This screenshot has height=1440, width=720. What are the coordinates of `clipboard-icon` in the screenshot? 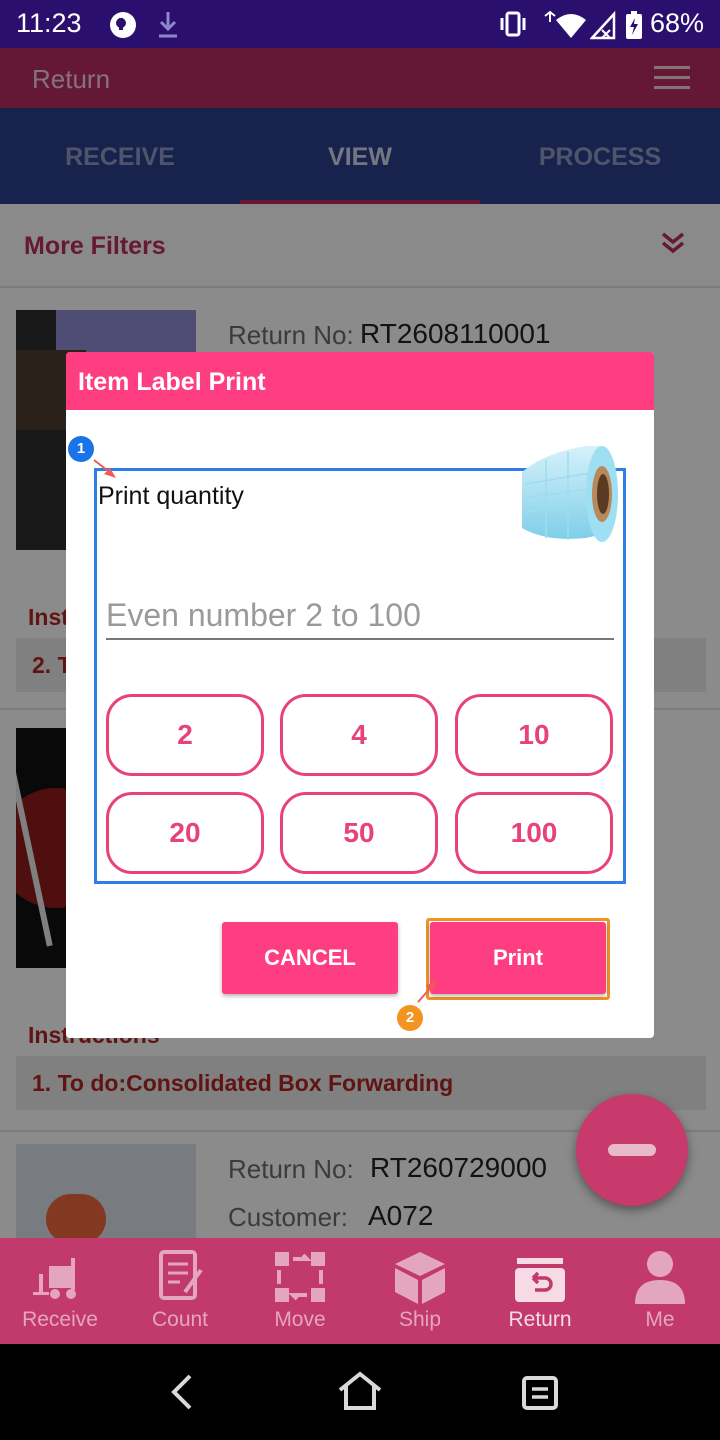 It's located at (181, 1275).